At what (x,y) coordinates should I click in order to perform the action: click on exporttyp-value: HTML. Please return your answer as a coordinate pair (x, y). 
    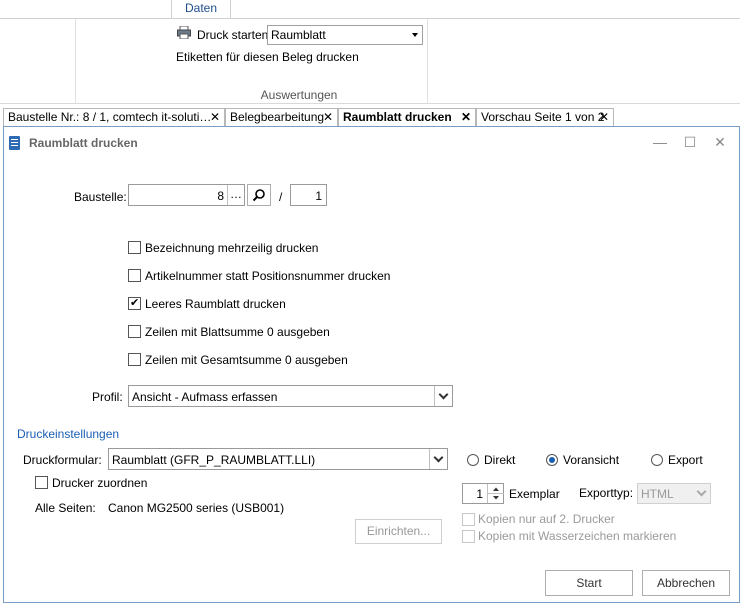
    Looking at the image, I should click on (657, 494).